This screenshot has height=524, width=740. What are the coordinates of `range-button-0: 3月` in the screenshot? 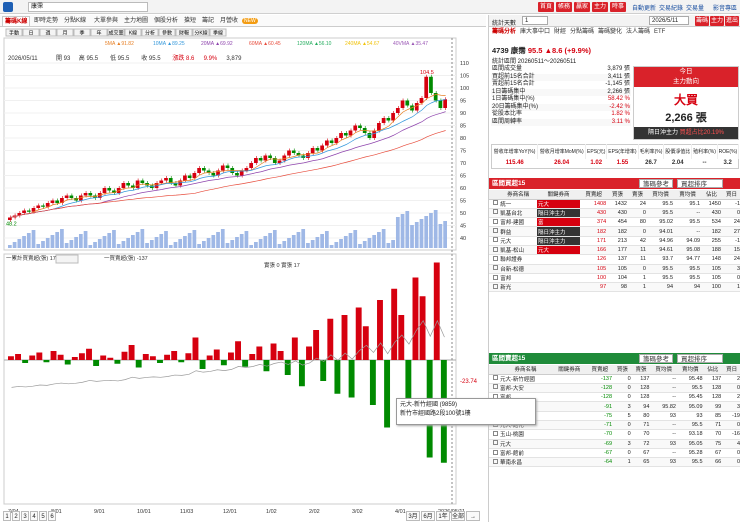 It's located at (413, 516).